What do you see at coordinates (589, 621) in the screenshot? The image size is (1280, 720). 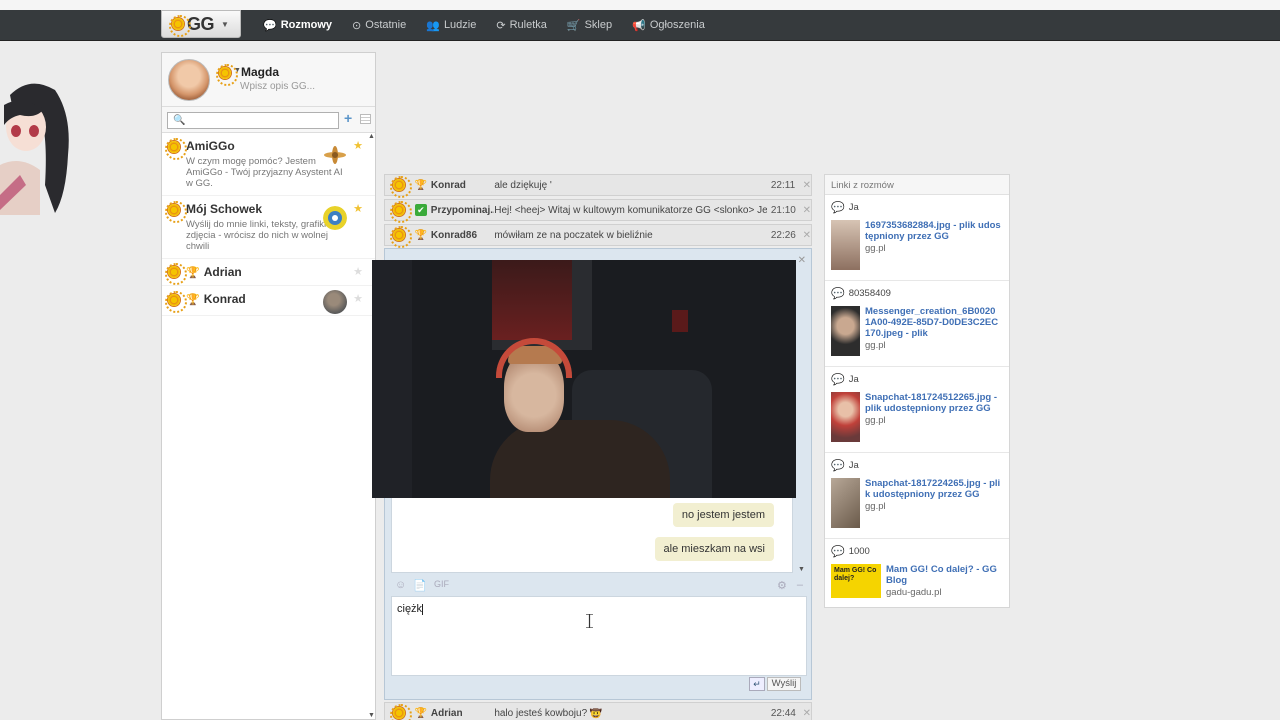 I see `text-cursor-icon` at bounding box center [589, 621].